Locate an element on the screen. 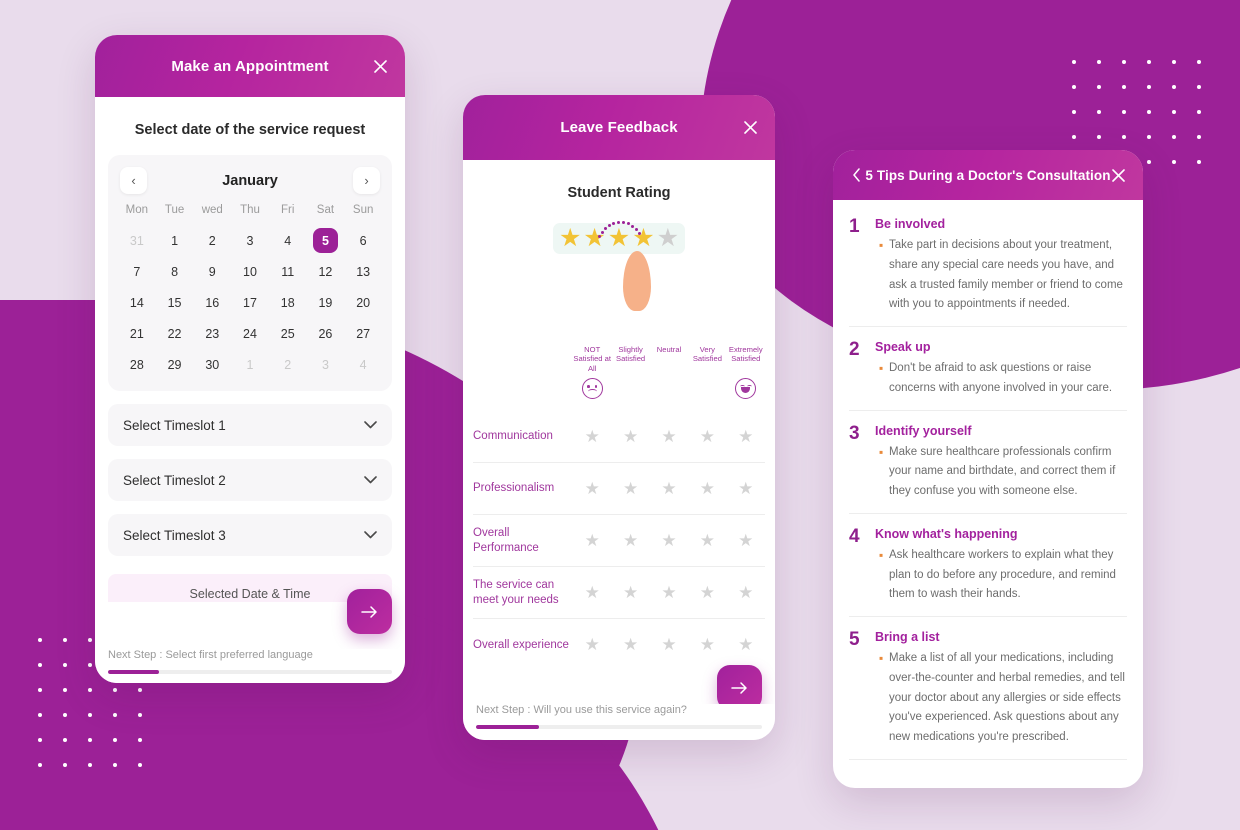  appointment-next-button is located at coordinates (369, 611).